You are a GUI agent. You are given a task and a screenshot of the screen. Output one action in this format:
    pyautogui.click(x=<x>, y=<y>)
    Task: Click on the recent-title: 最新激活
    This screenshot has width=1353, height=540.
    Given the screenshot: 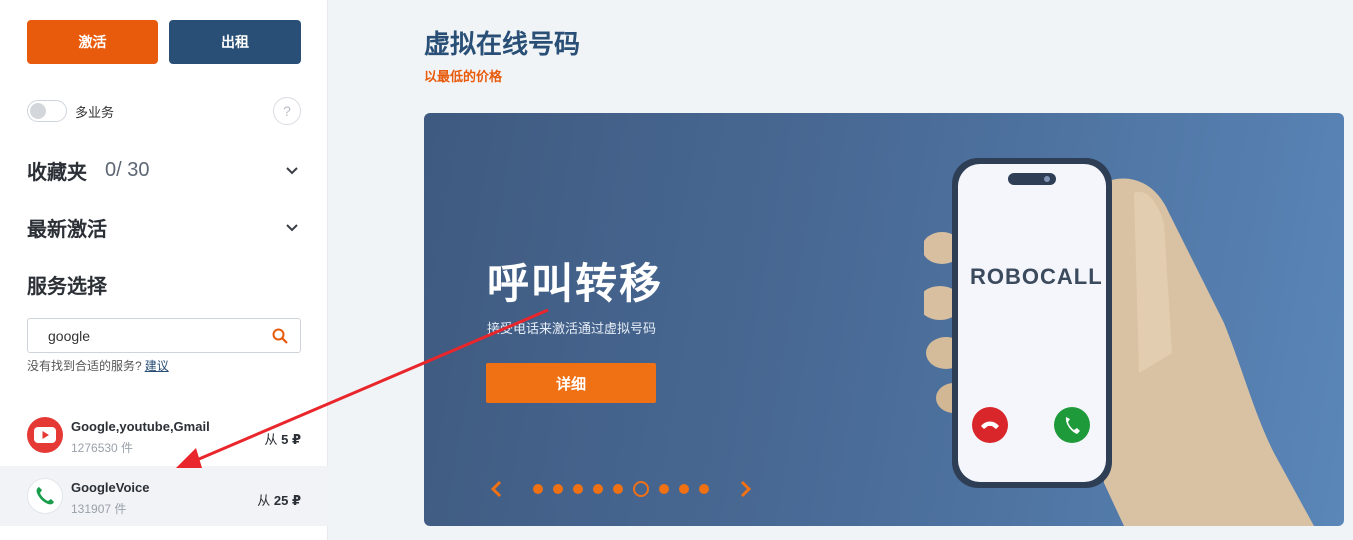 What is the action you would take?
    pyautogui.click(x=67, y=230)
    